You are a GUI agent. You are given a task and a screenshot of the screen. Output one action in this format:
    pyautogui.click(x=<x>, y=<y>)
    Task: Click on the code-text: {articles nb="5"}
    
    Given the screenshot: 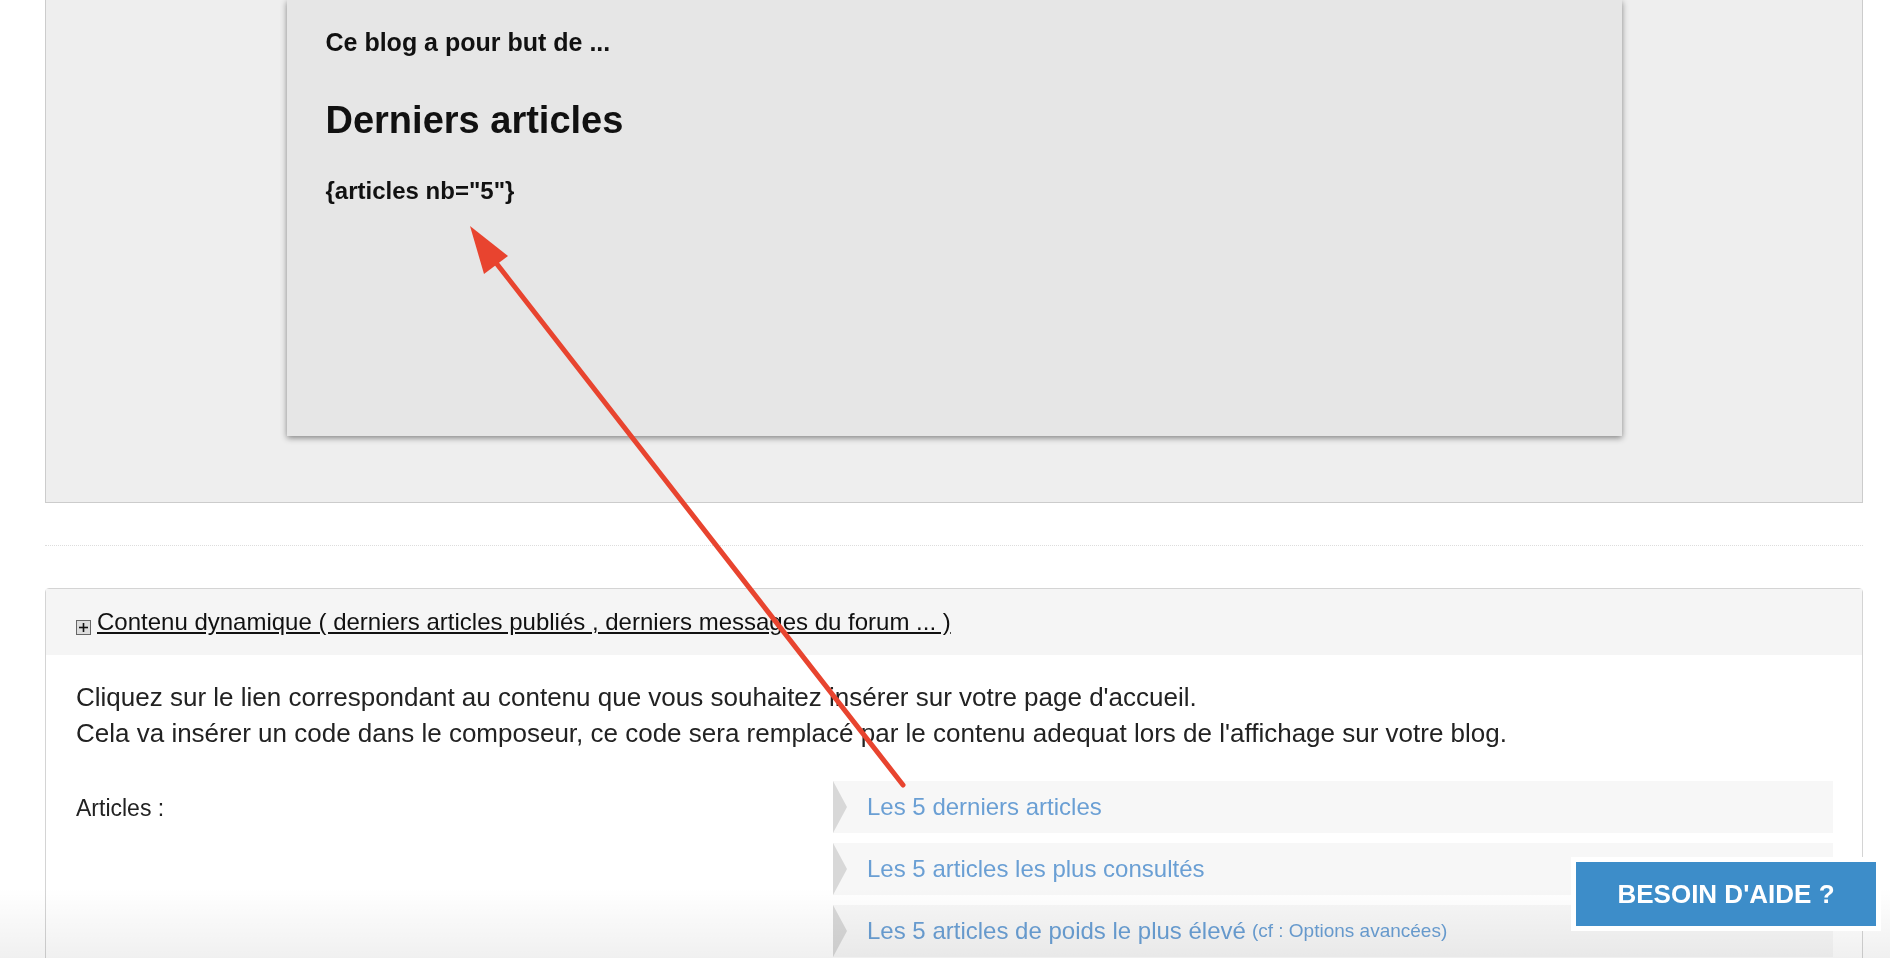 What is the action you would take?
    pyautogui.click(x=420, y=190)
    